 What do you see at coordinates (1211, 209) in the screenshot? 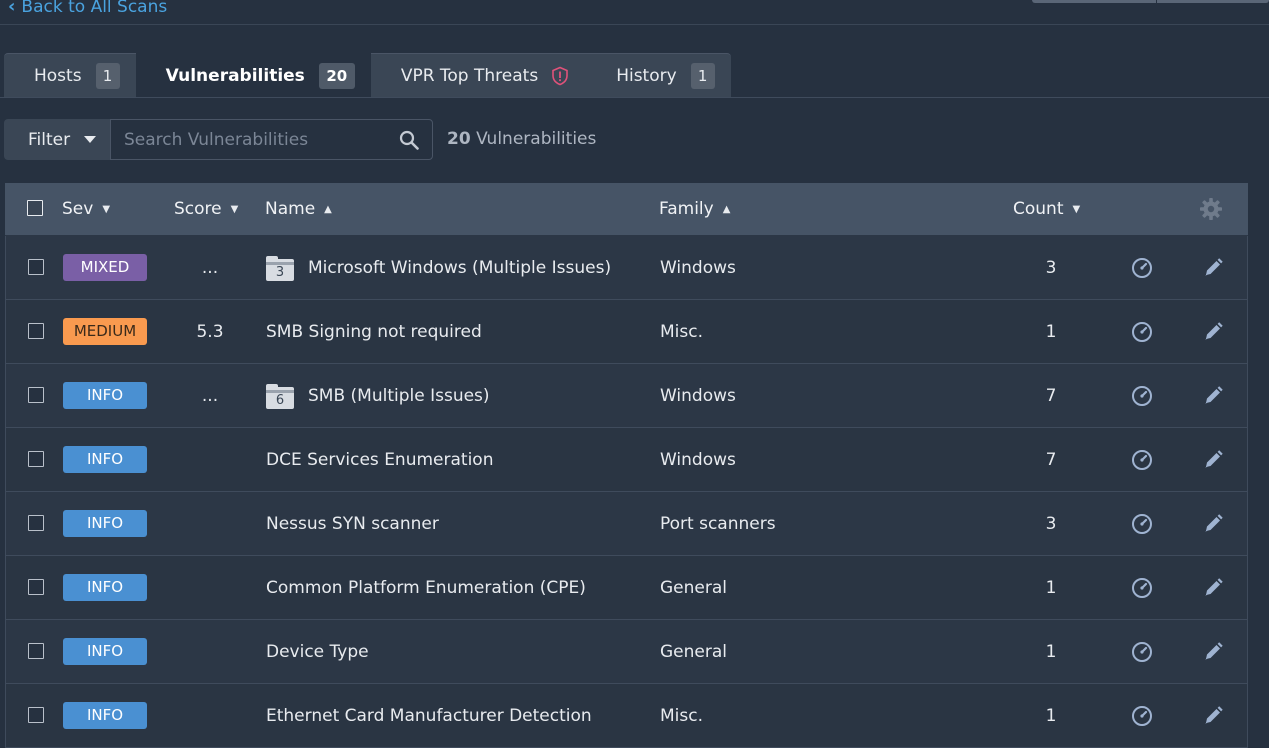
I see `gear-icon` at bounding box center [1211, 209].